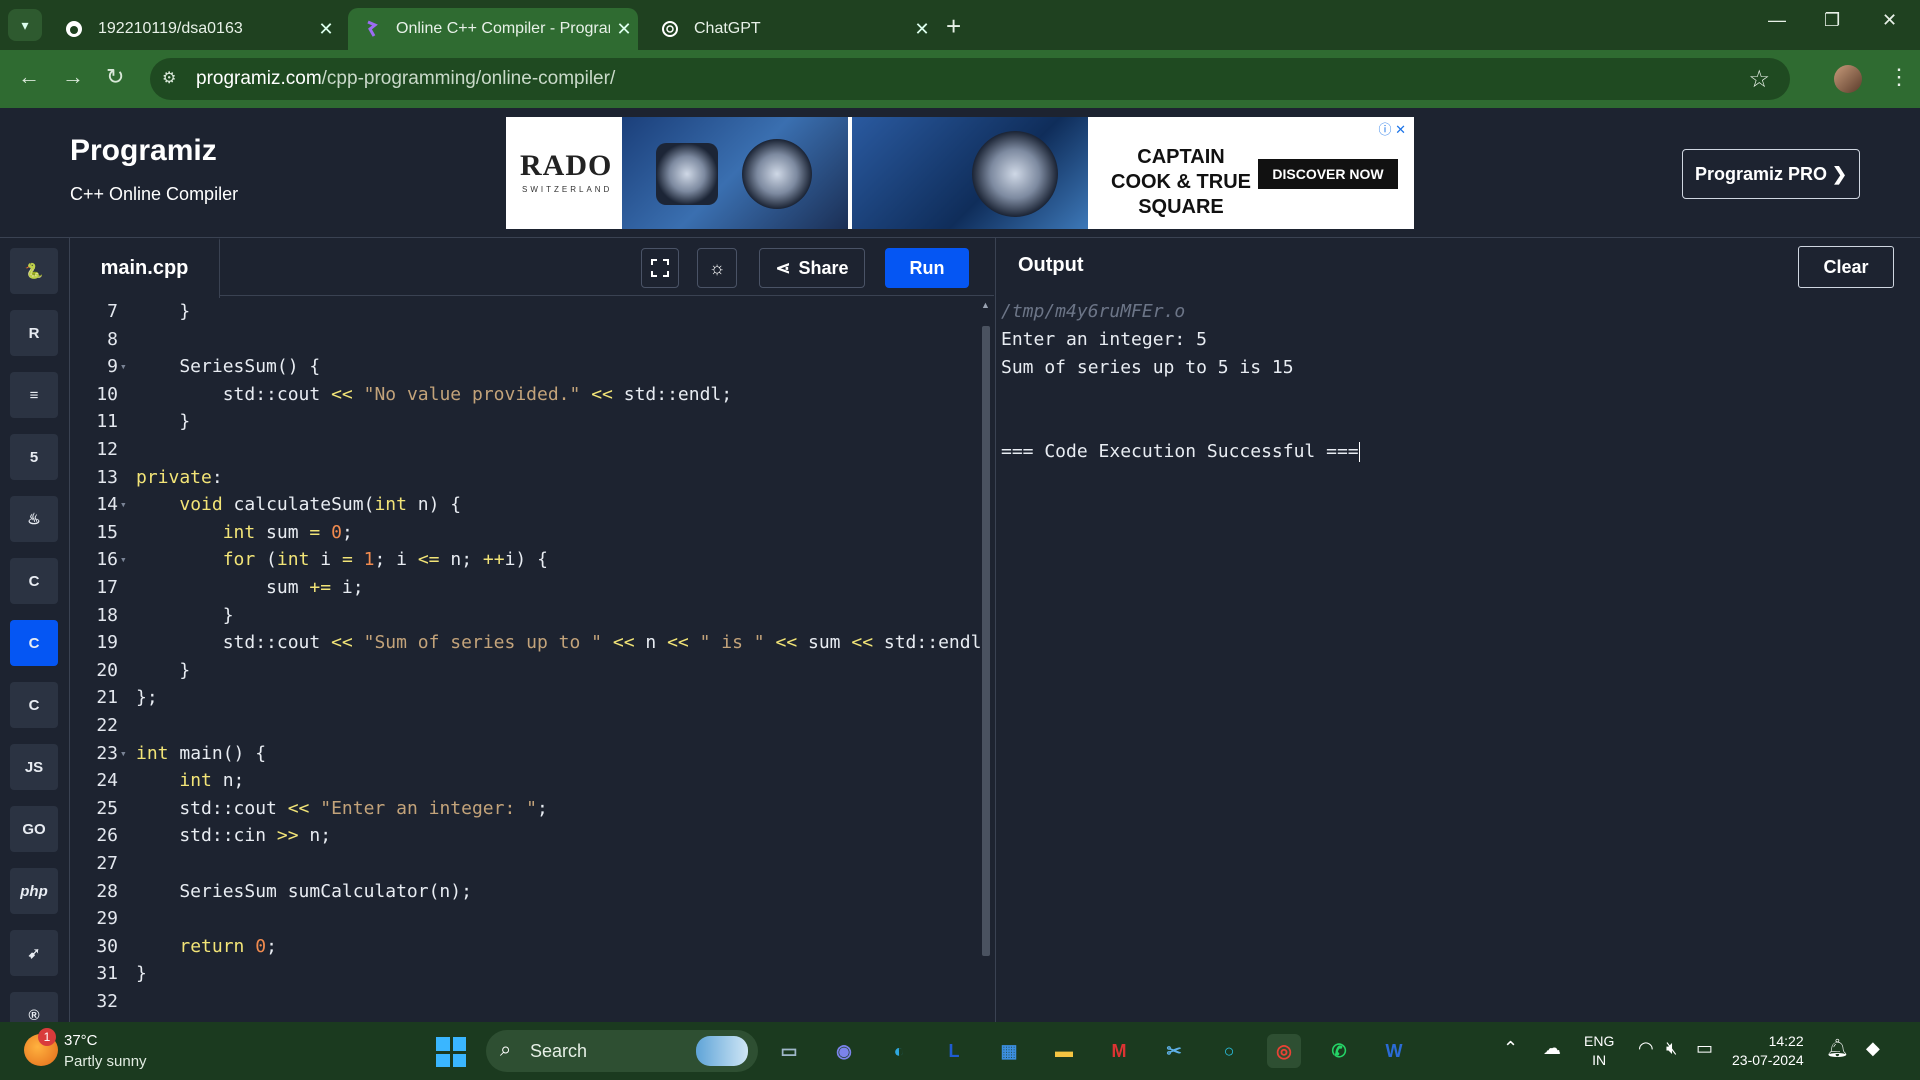  Describe the element at coordinates (523, 1002) in the screenshot. I see `code-line: 32` at that location.